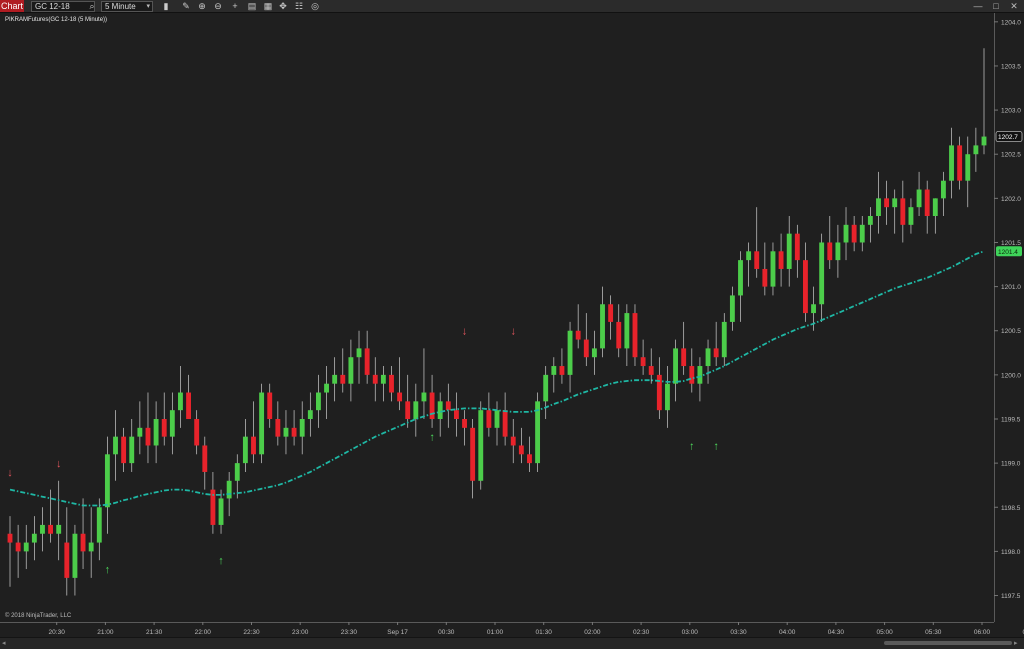 Image resolution: width=1024 pixels, height=649 pixels. I want to click on interval-value: 5 Minute, so click(120, 6).